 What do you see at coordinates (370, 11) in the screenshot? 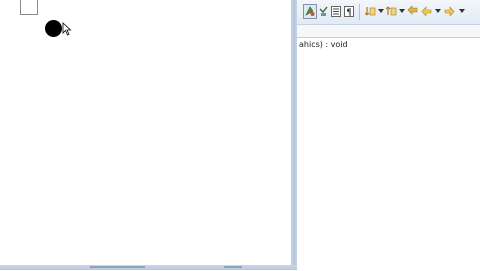
I see `next-annotation-icon` at bounding box center [370, 11].